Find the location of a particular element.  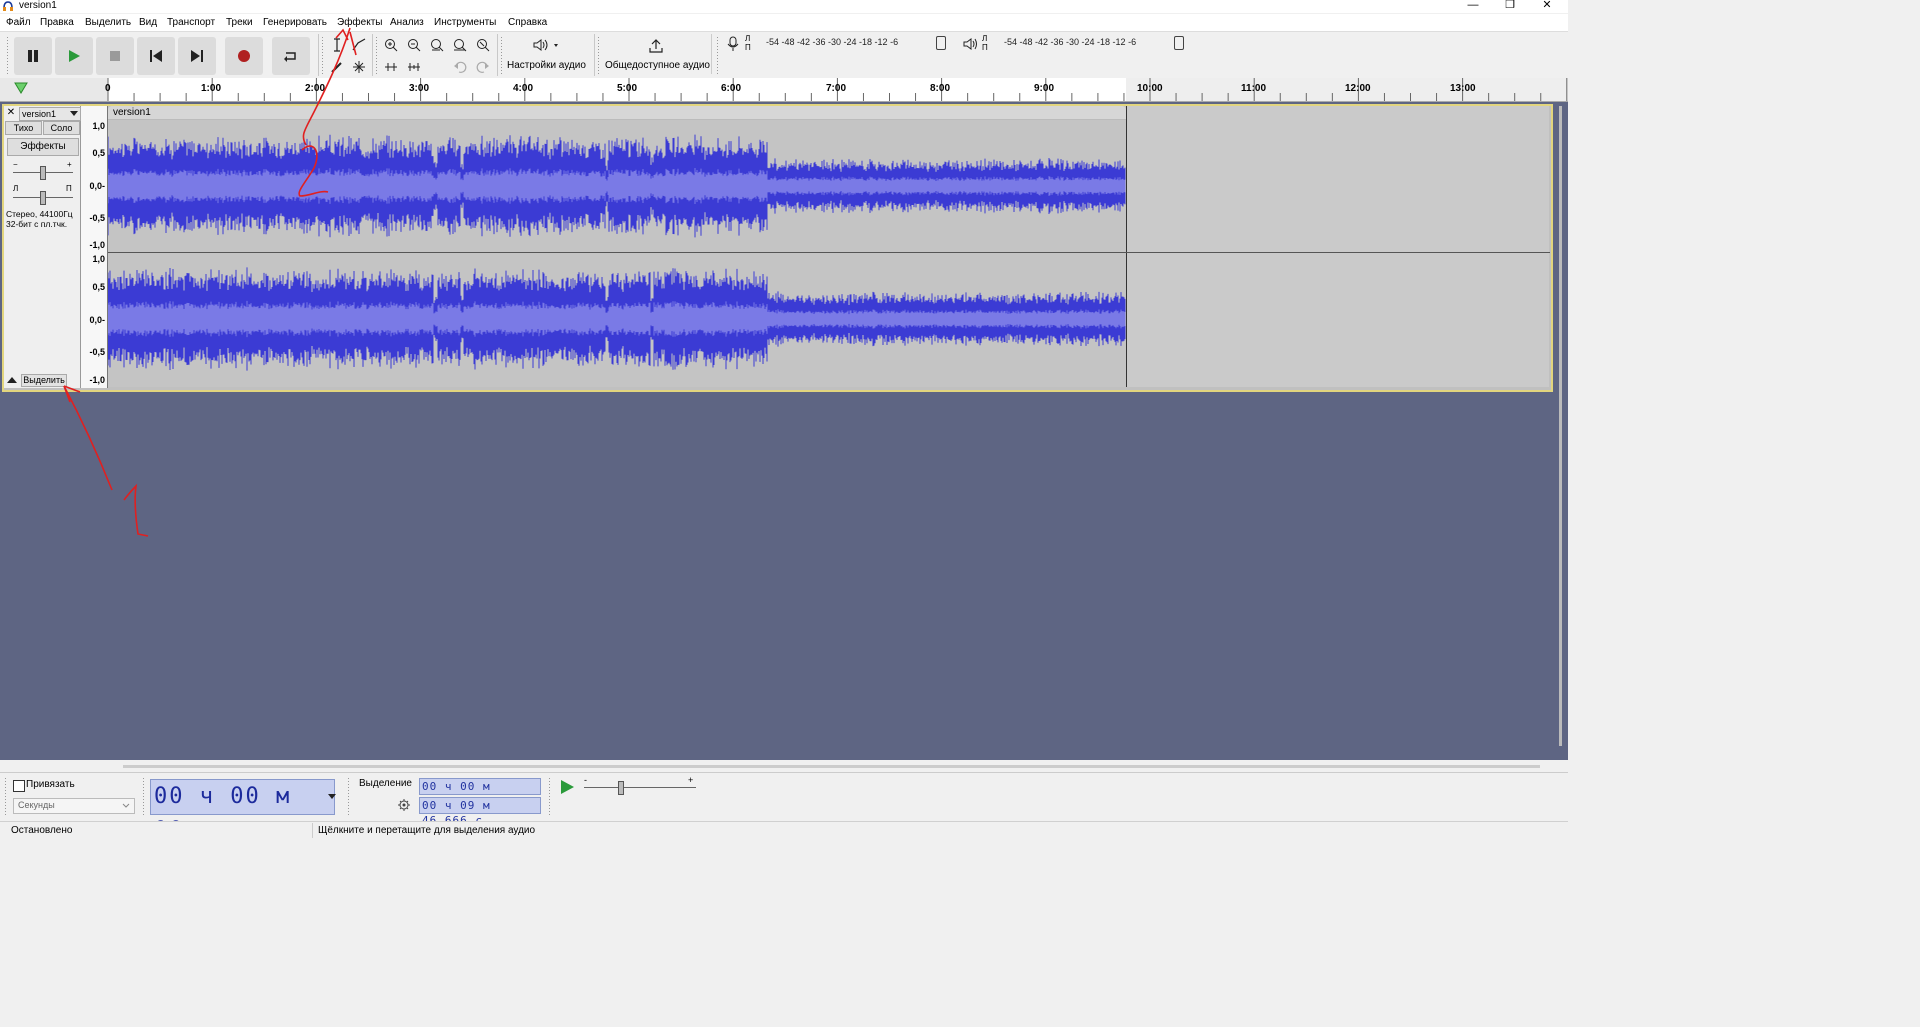

time-display: 00 ч 00 м 00 с is located at coordinates (242, 811).